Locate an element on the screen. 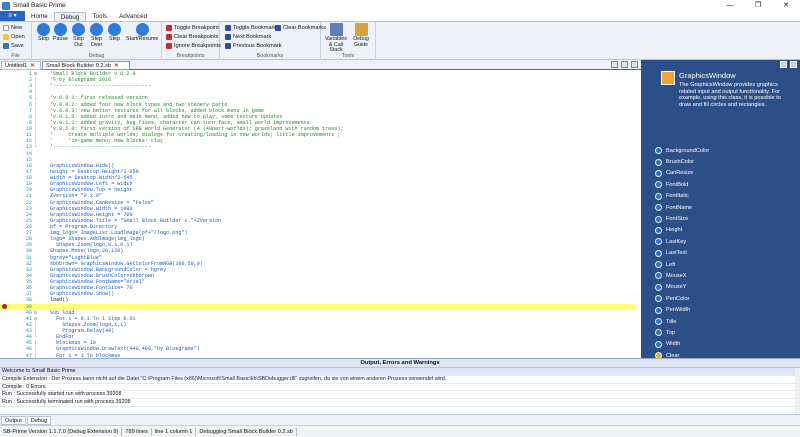 The width and height of the screenshot is (800, 437). tab-list-icon is located at coordinates (614, 64).